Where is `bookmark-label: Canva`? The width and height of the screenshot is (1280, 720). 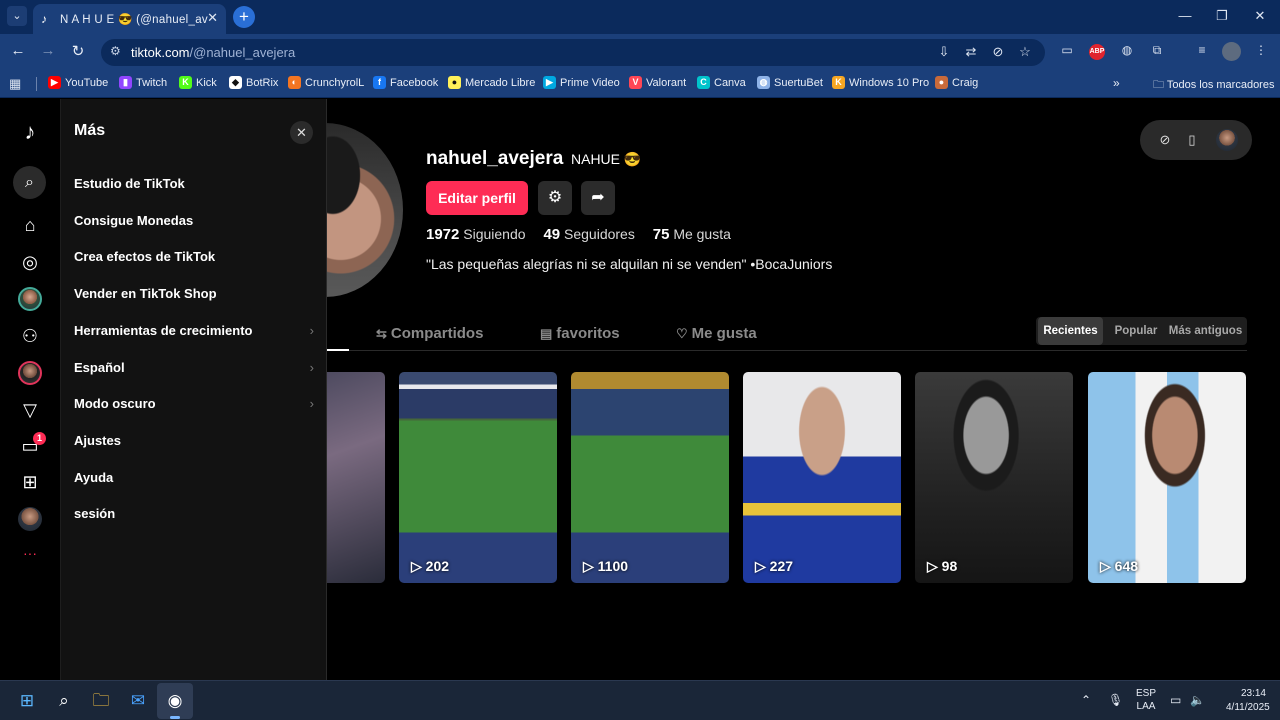
bookmark-label: Canva is located at coordinates (730, 82).